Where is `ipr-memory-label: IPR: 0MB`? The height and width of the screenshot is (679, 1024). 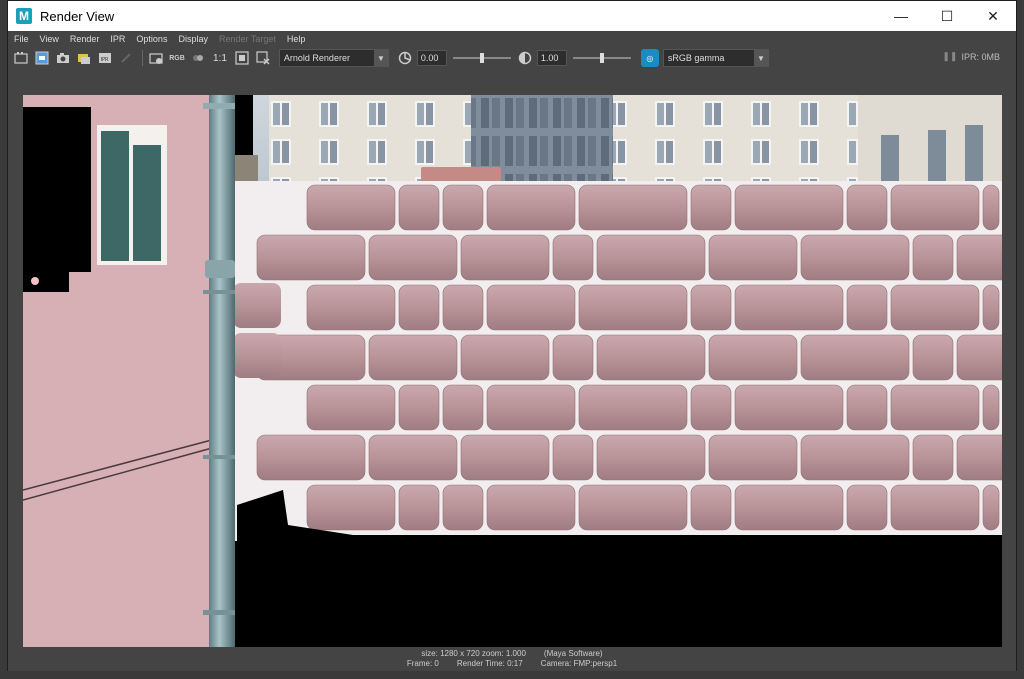 ipr-memory-label: IPR: 0MB is located at coordinates (980, 56).